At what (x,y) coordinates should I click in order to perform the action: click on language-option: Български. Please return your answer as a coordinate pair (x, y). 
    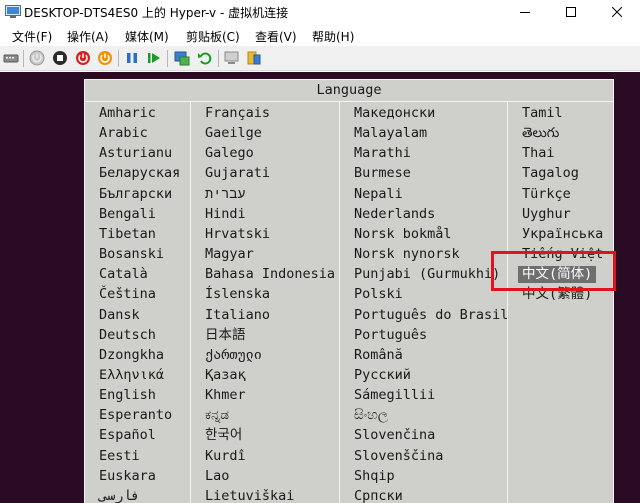
    Looking at the image, I should click on (135, 194).